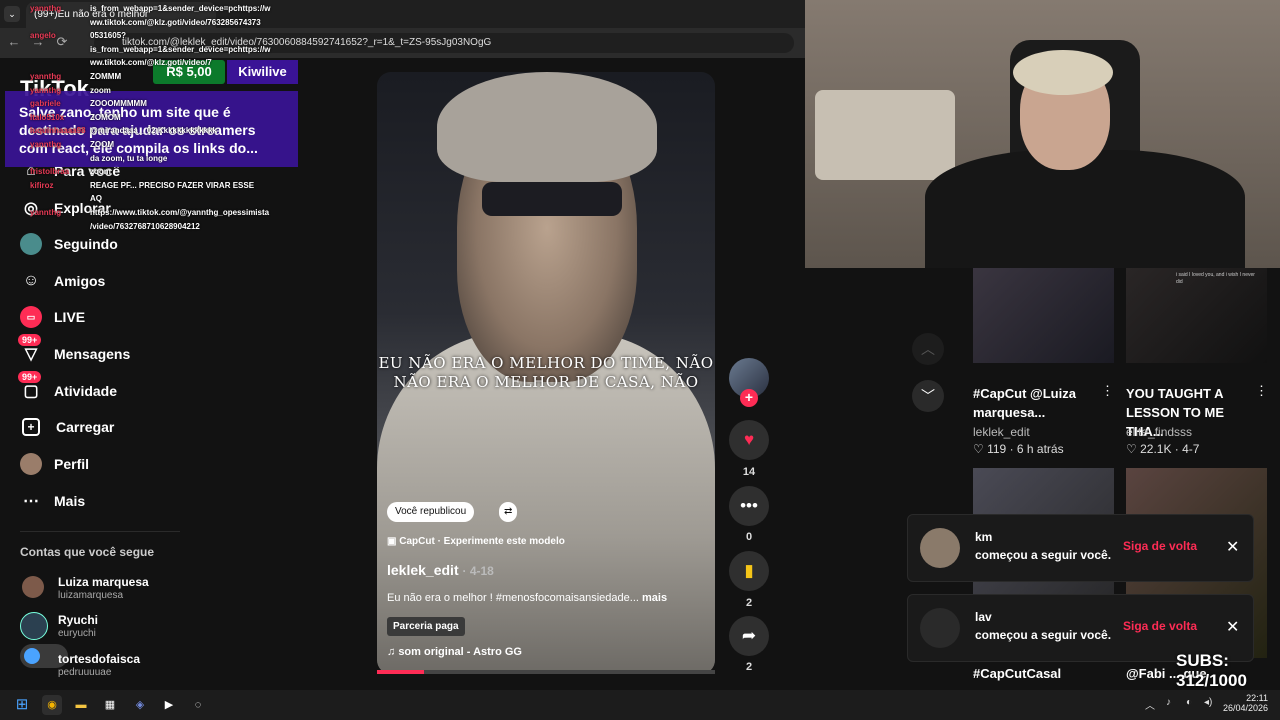  Describe the element at coordinates (99, 659) in the screenshot. I see `following-name: tortesdofaisca` at that location.